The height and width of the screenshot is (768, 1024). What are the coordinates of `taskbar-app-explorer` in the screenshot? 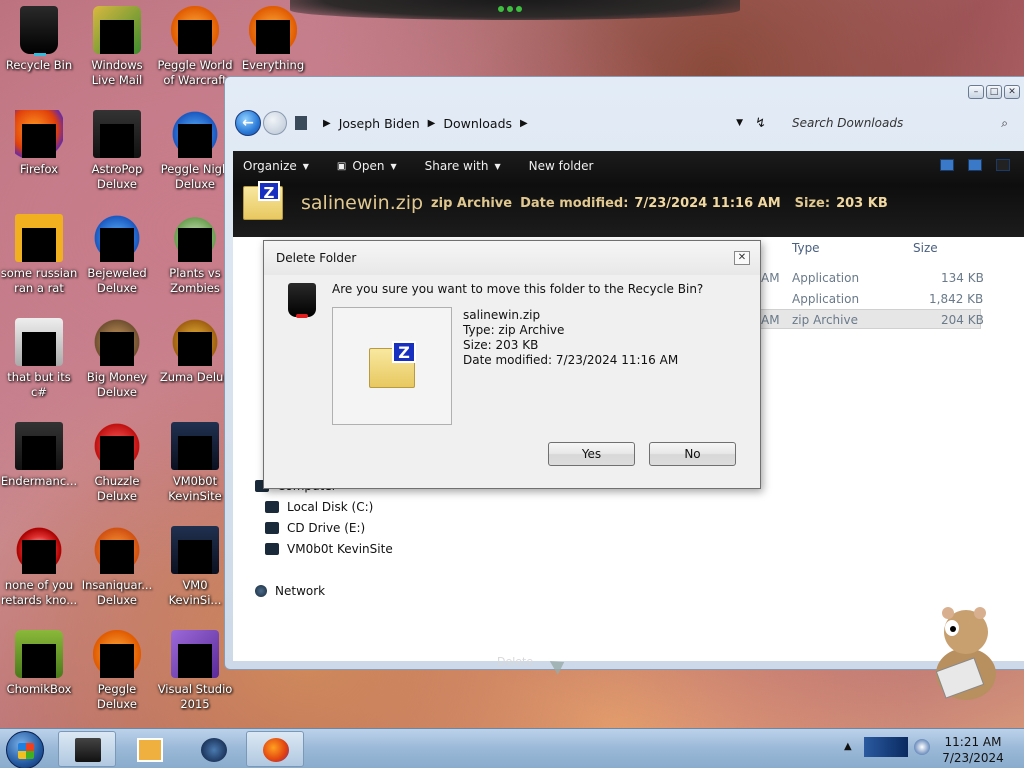 It's located at (87, 749).